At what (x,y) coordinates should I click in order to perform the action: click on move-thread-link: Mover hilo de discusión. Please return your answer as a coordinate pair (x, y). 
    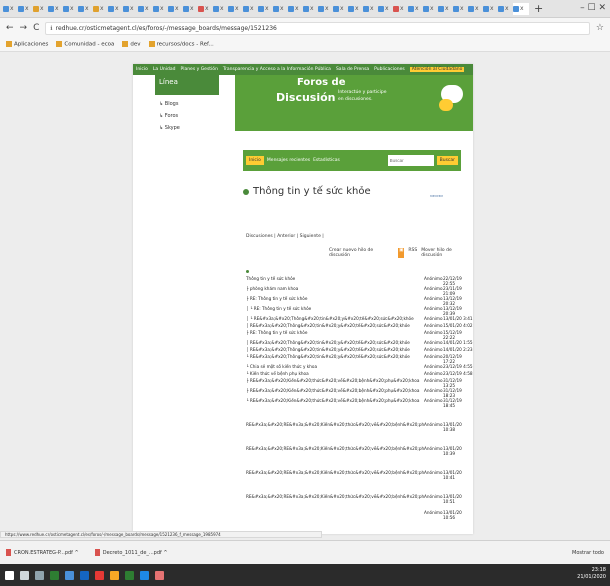
    Looking at the image, I should click on (447, 253).